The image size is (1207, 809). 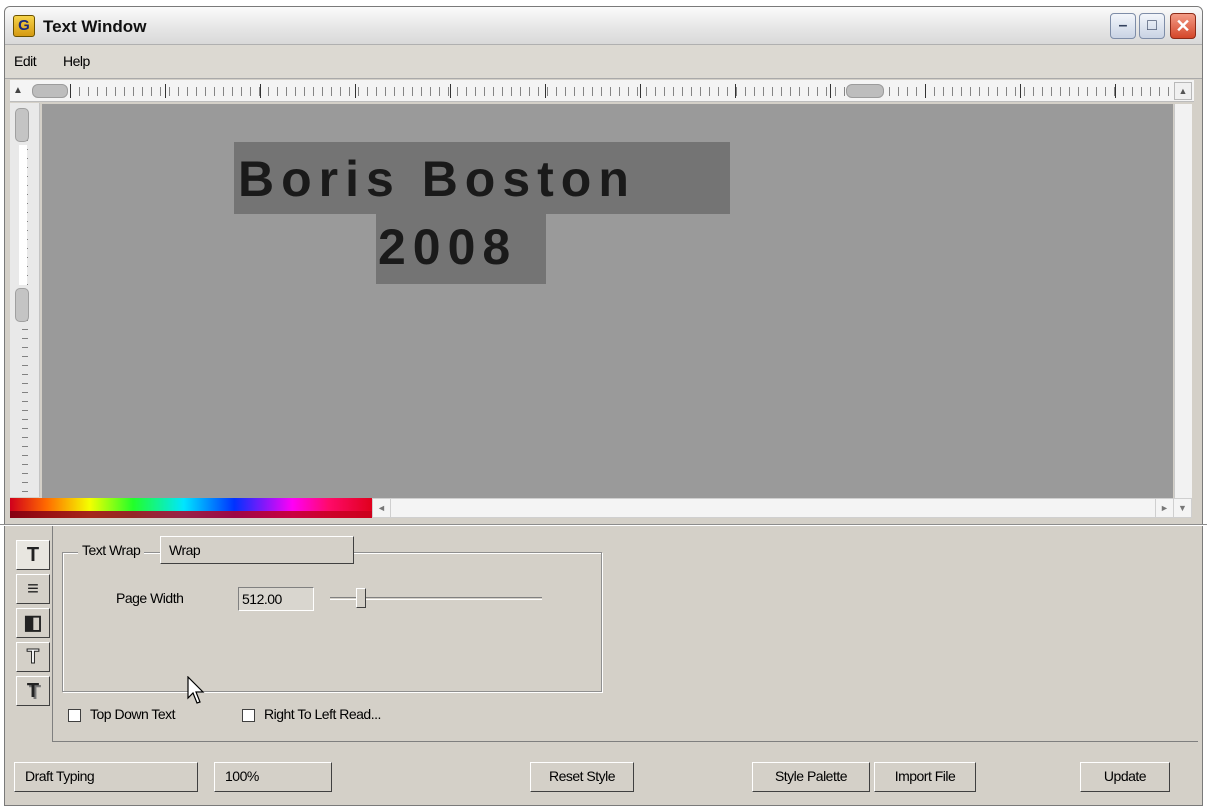 What do you see at coordinates (603, 62) in the screenshot?
I see `menu-bar: Edit Help` at bounding box center [603, 62].